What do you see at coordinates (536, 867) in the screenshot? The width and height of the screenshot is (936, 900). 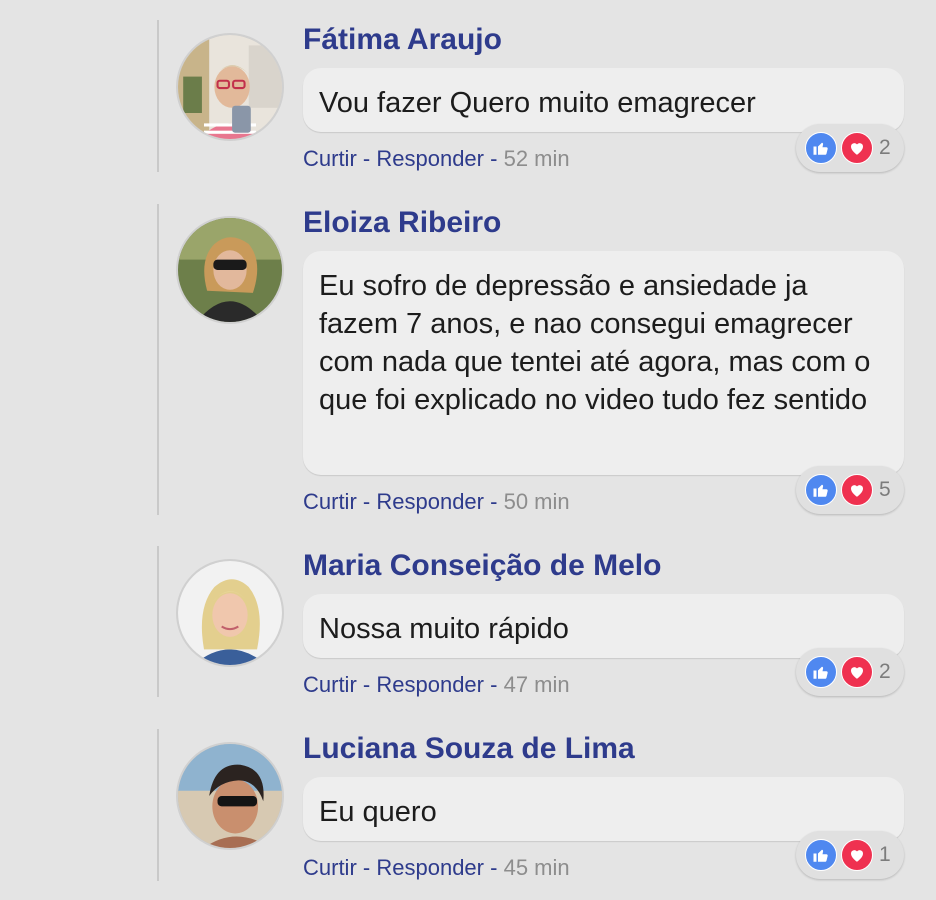 I see `comment-timestamp: 45 min` at bounding box center [536, 867].